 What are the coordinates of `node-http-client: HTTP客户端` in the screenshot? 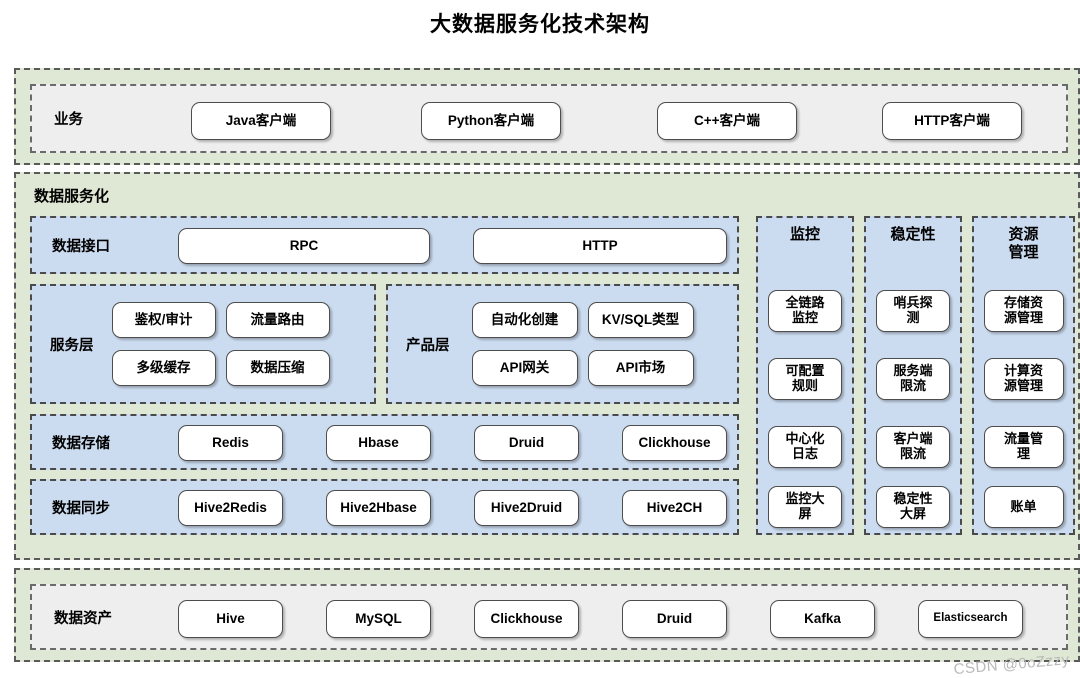 It's located at (952, 121).